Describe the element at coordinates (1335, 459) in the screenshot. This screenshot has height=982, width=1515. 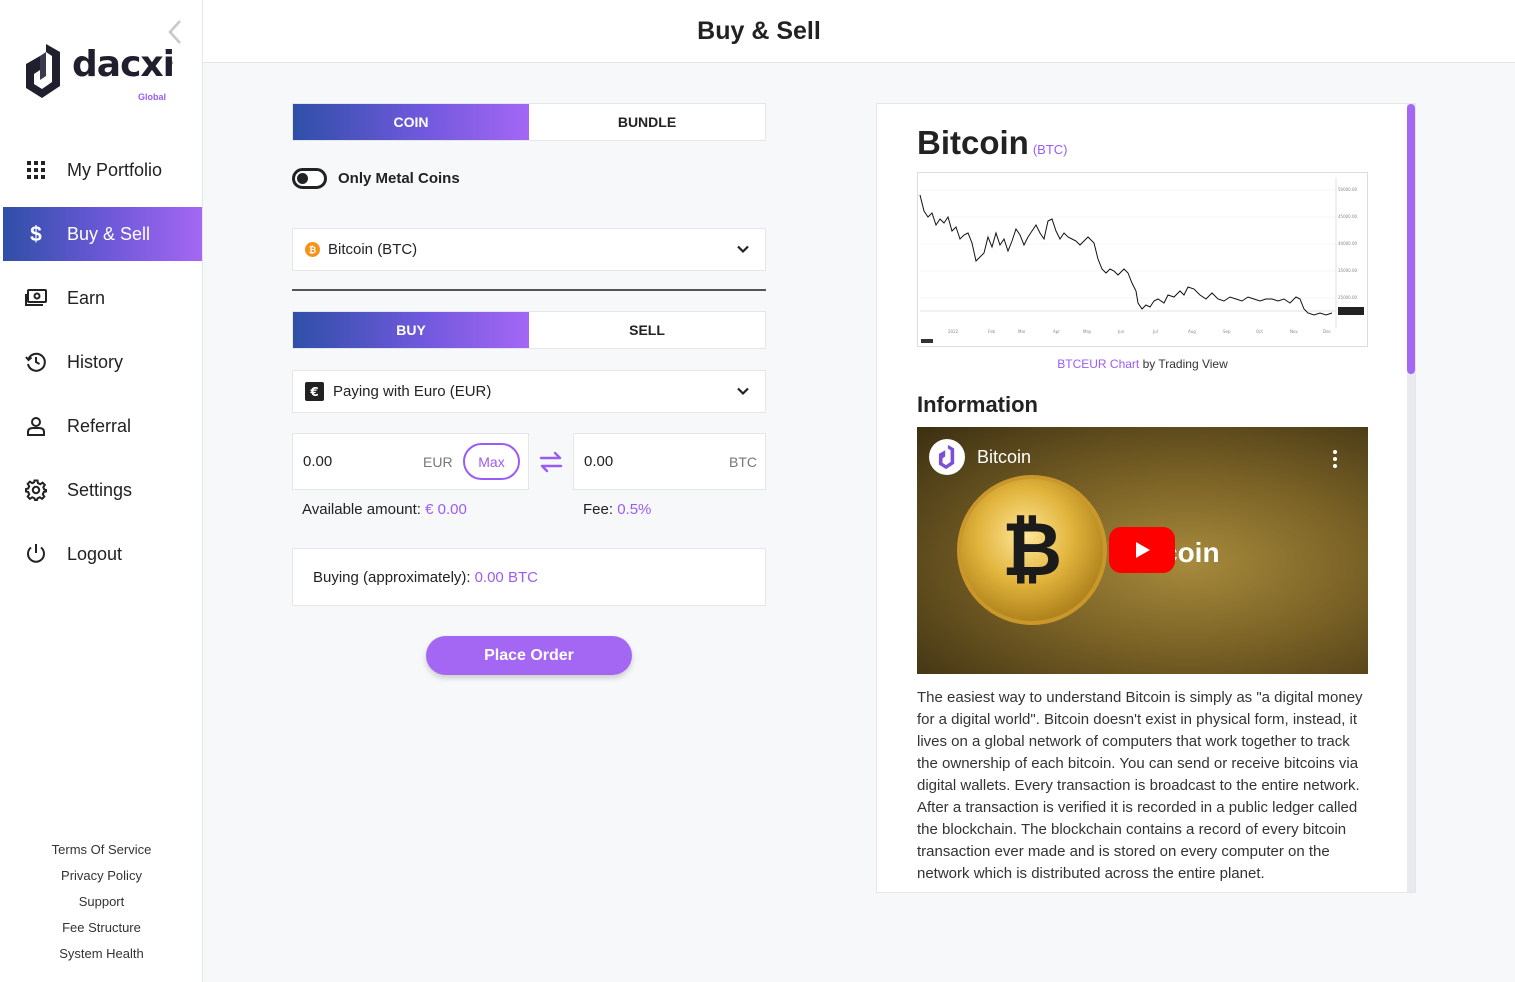
I see `more-options-icon` at that location.